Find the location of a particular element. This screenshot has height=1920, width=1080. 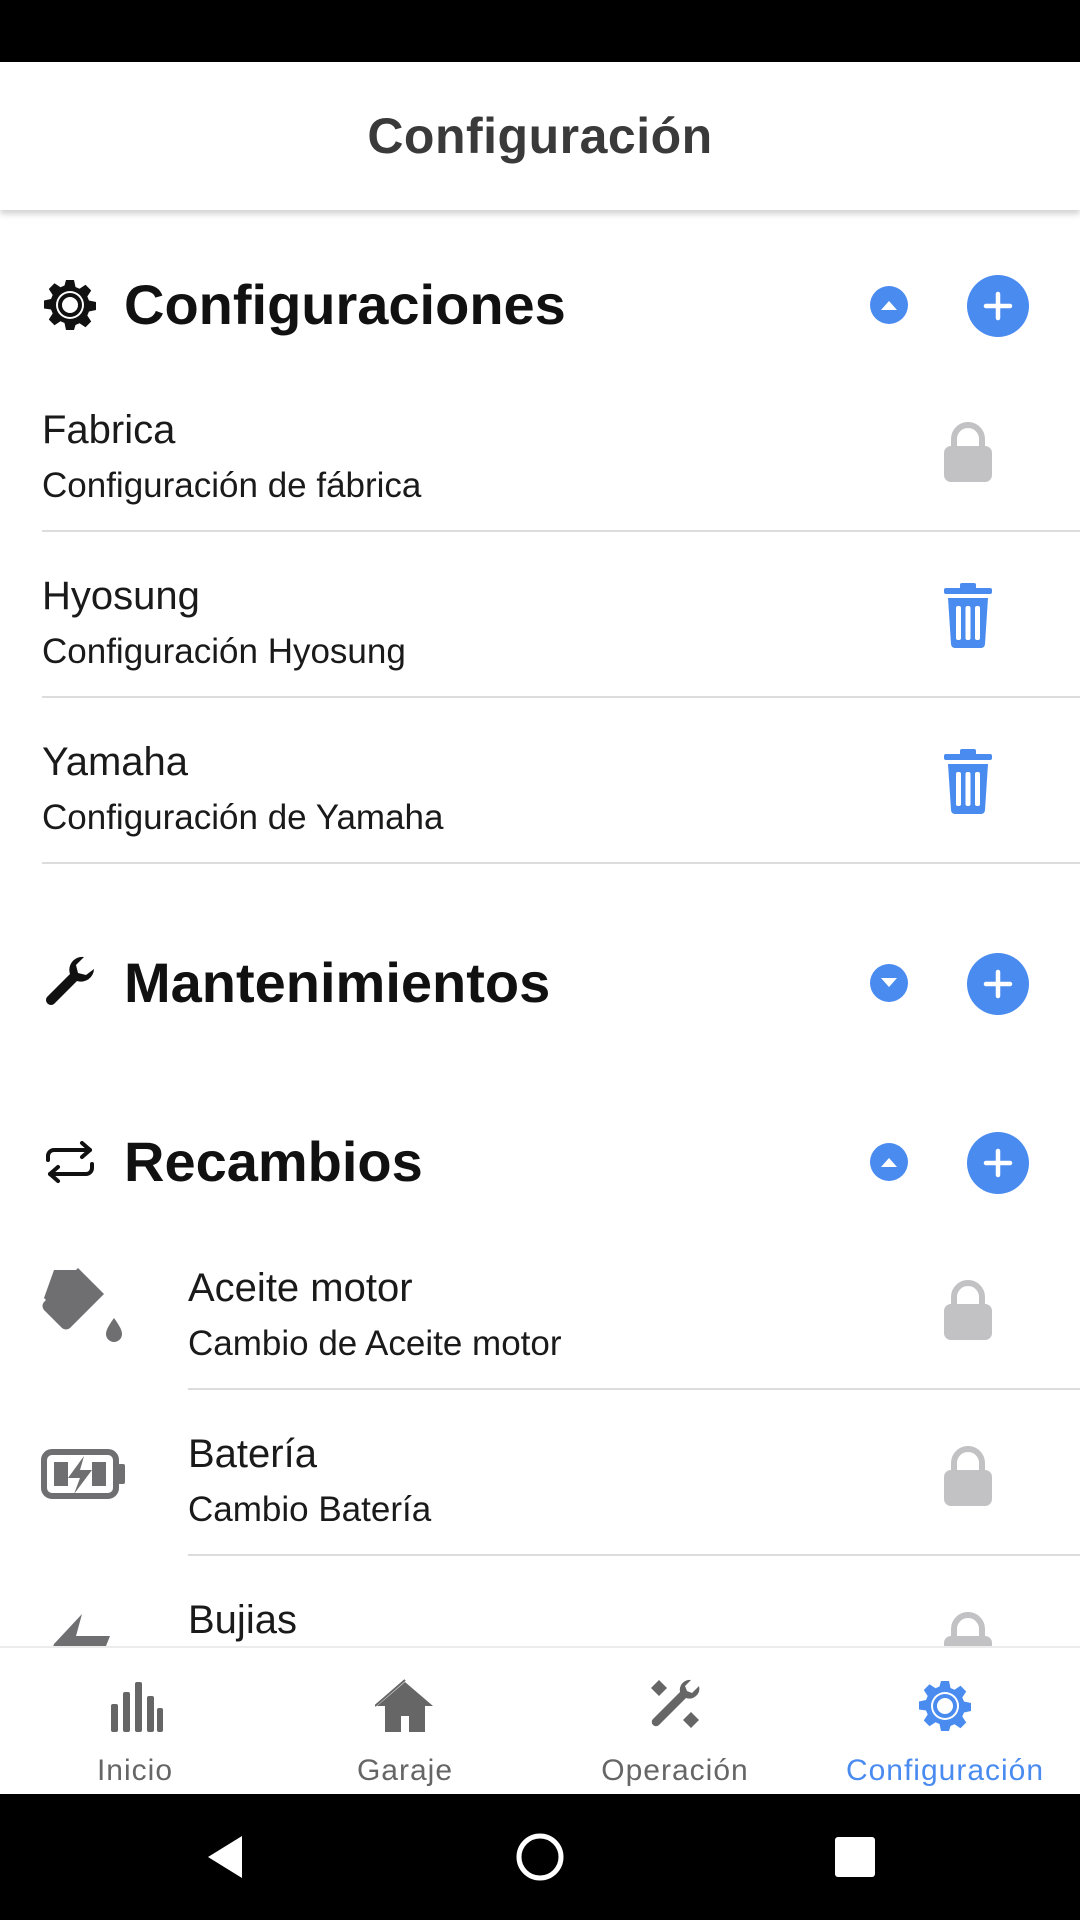

list-item: Batería Cambio Batería is located at coordinates (540, 1473).